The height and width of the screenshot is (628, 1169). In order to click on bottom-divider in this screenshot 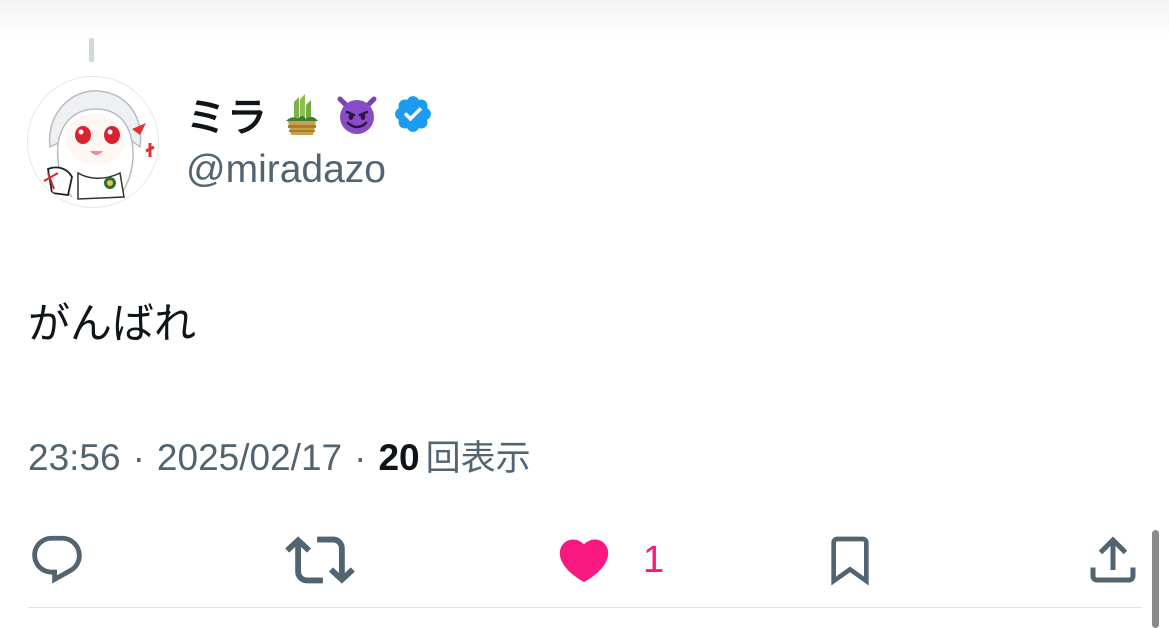, I will do `click(585, 607)`.